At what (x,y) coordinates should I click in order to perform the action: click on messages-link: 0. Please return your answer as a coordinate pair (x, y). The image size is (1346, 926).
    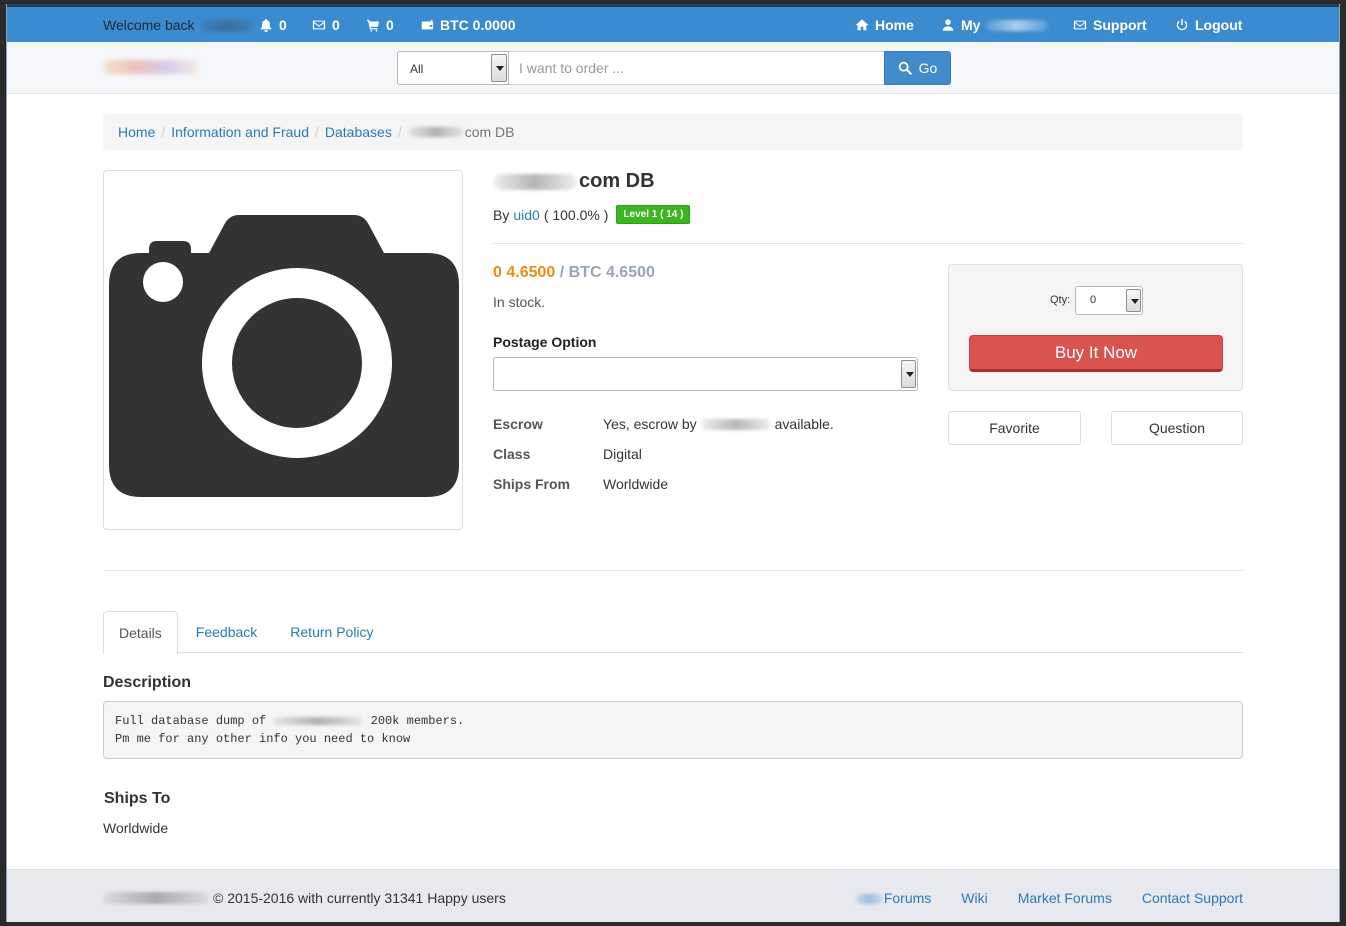
    Looking at the image, I should click on (326, 25).